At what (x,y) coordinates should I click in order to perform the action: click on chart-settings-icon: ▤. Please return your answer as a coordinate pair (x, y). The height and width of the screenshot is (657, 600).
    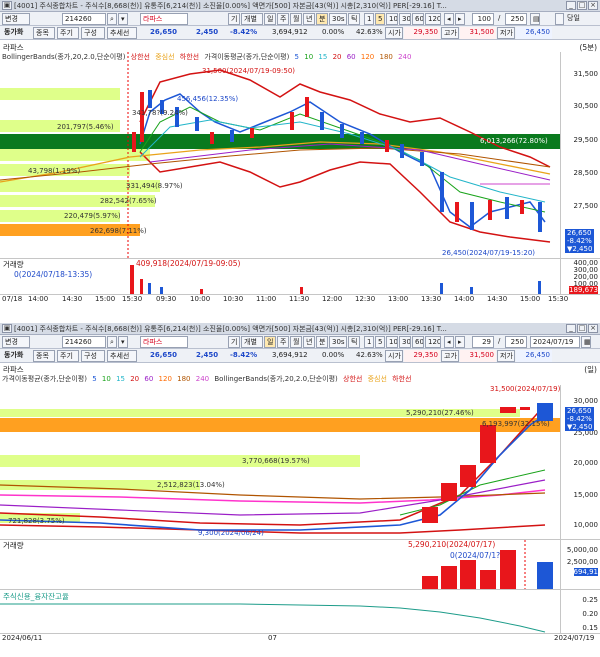
    Looking at the image, I should click on (535, 19).